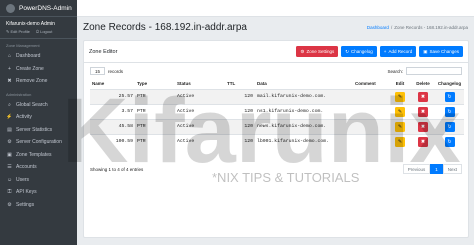 This screenshot has width=474, height=245. I want to click on table-info: Showing 1 to 4 of 4 entries, so click(117, 169).